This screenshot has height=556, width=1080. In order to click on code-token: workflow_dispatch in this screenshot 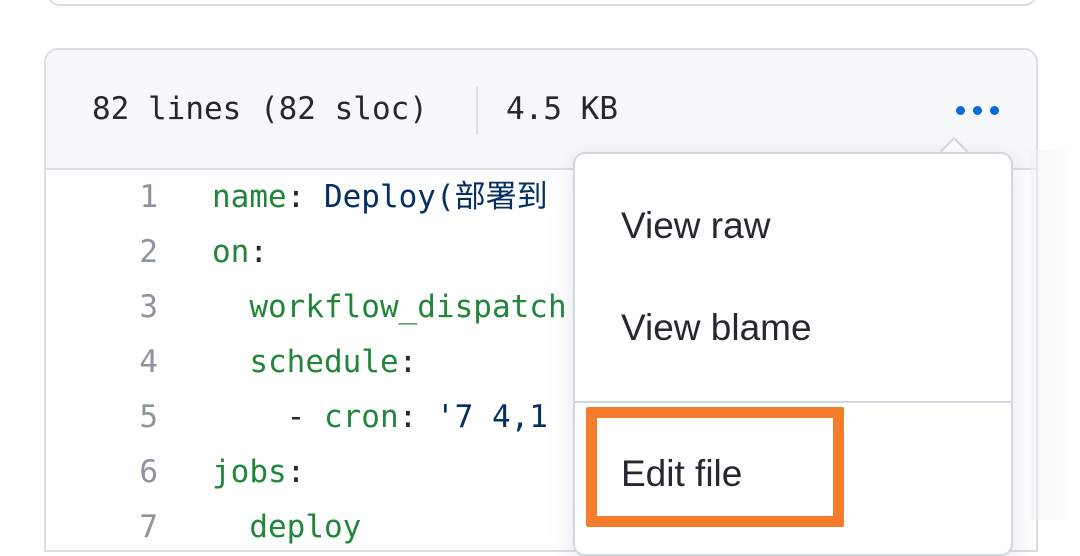, I will do `click(408, 307)`.